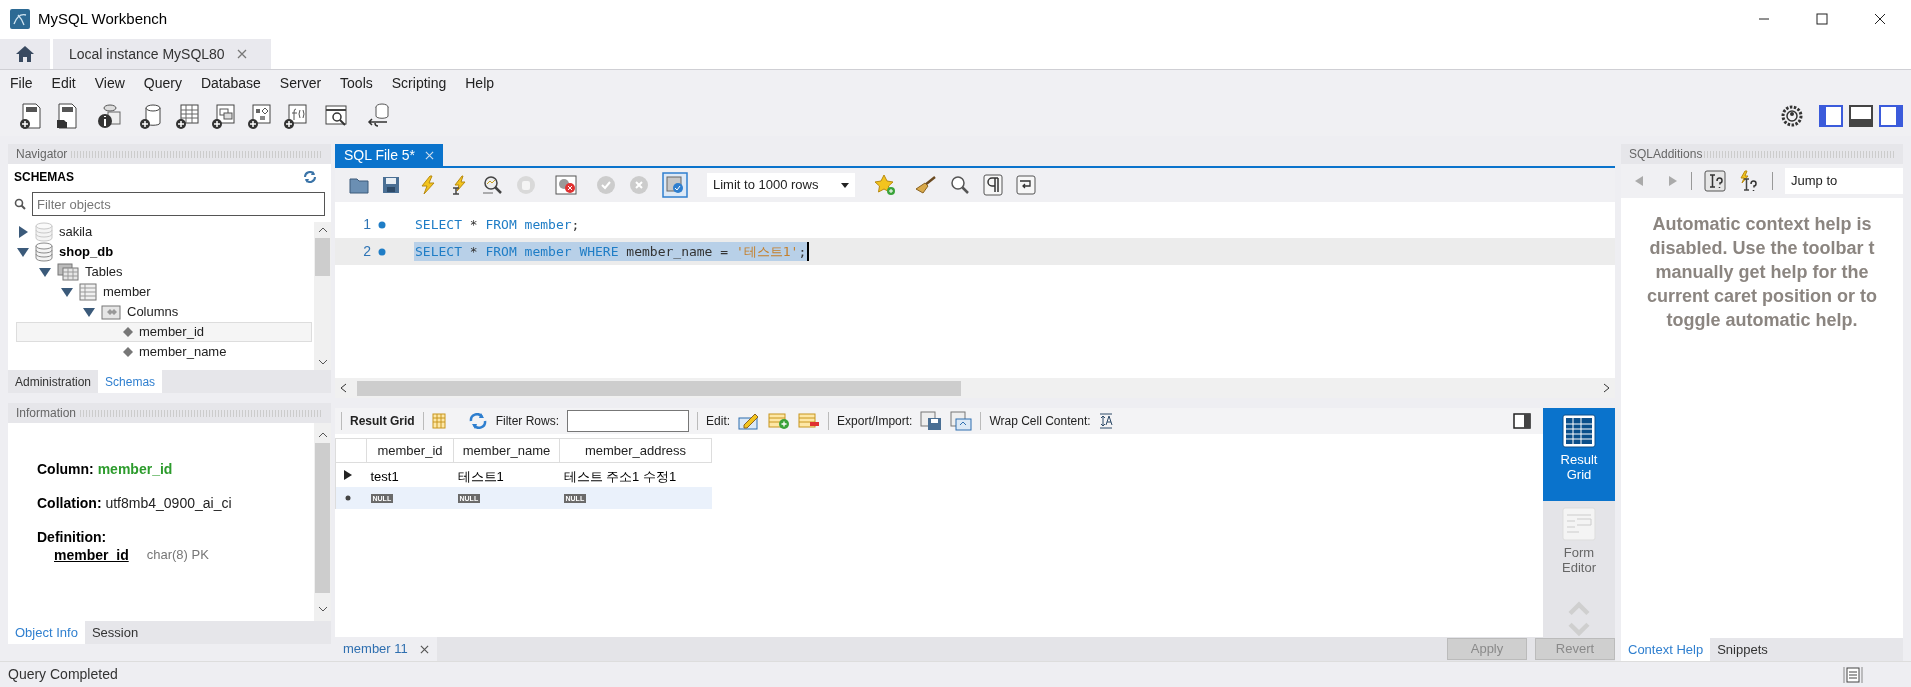  Describe the element at coordinates (259, 116) in the screenshot. I see `new-procedure-icon` at that location.